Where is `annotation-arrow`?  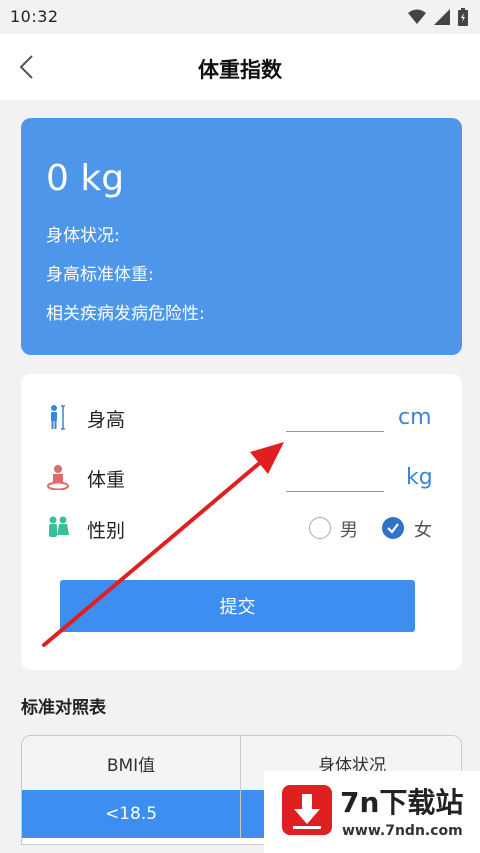 annotation-arrow is located at coordinates (163, 544).